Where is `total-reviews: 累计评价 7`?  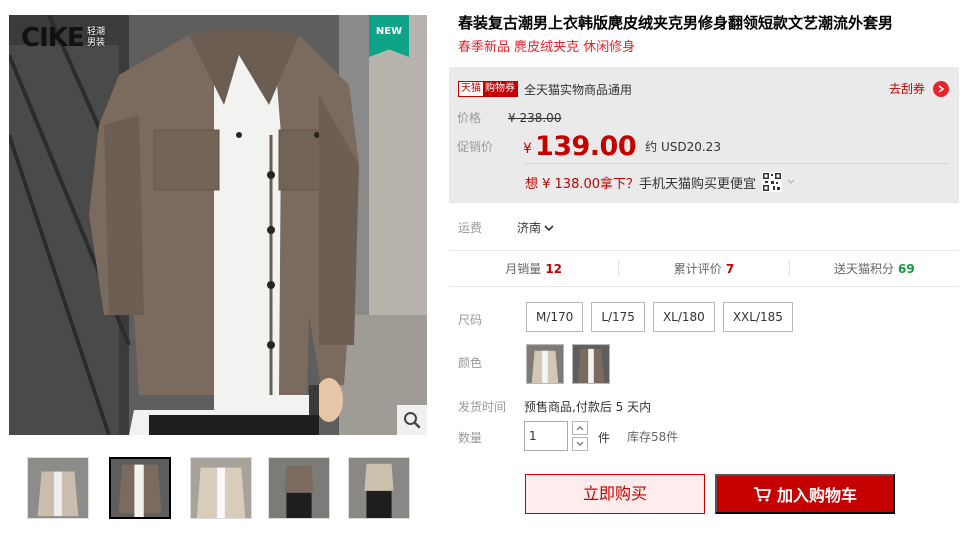 total-reviews: 累计评价 7 is located at coordinates (703, 268).